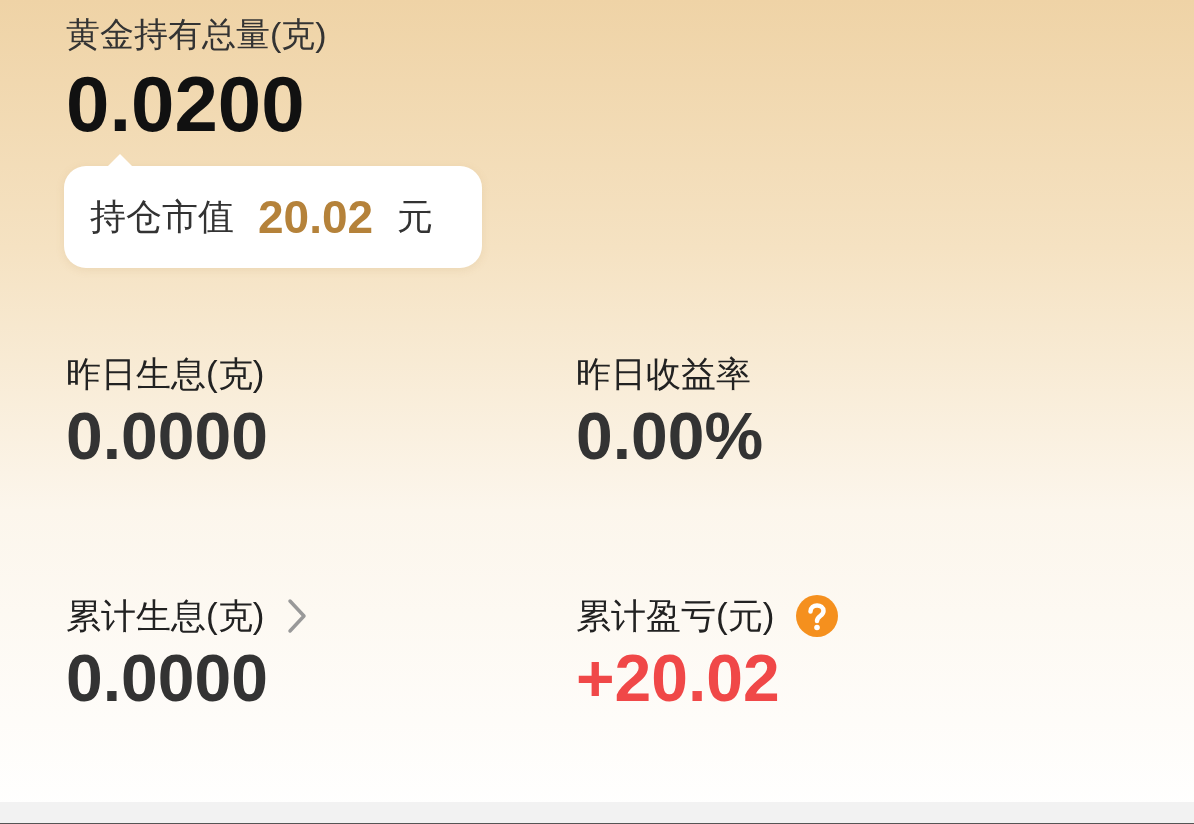 The height and width of the screenshot is (824, 1194). What do you see at coordinates (297, 616) in the screenshot?
I see `chevron-right-icon` at bounding box center [297, 616].